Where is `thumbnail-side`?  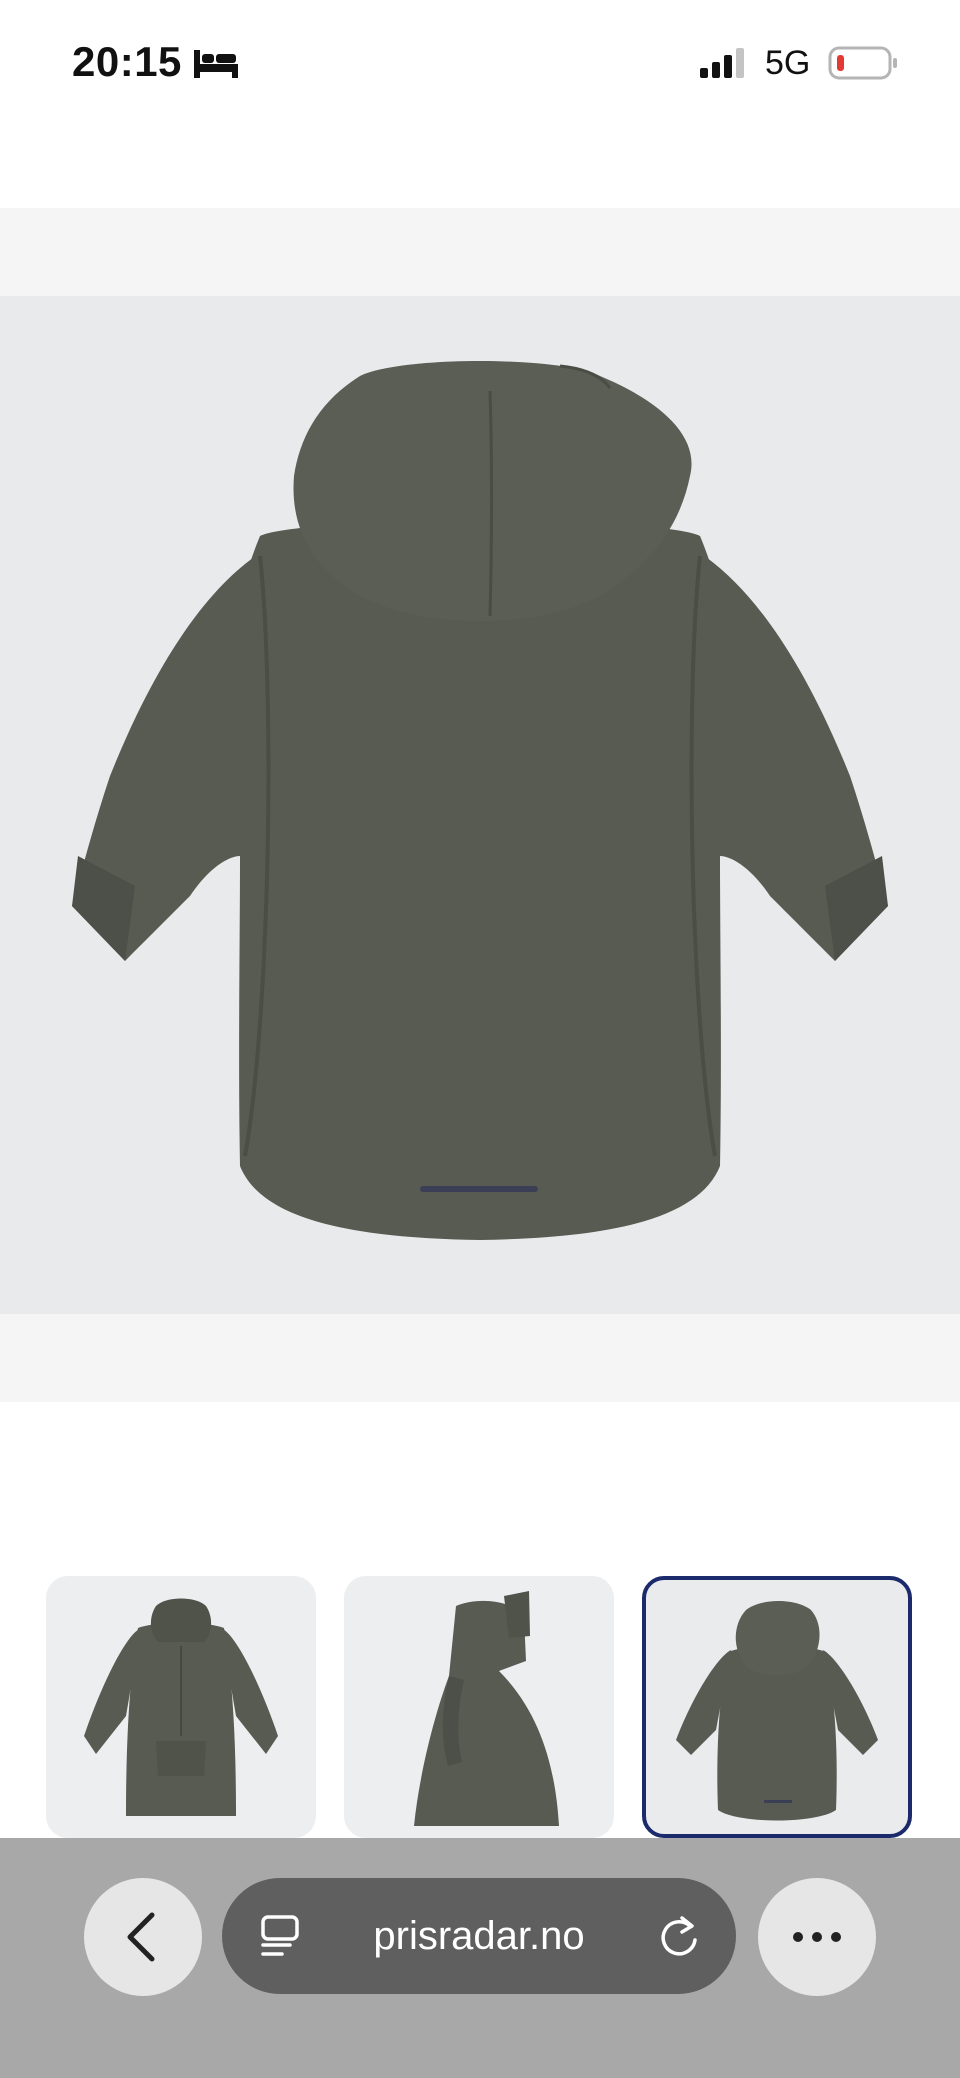 thumbnail-side is located at coordinates (479, 1707).